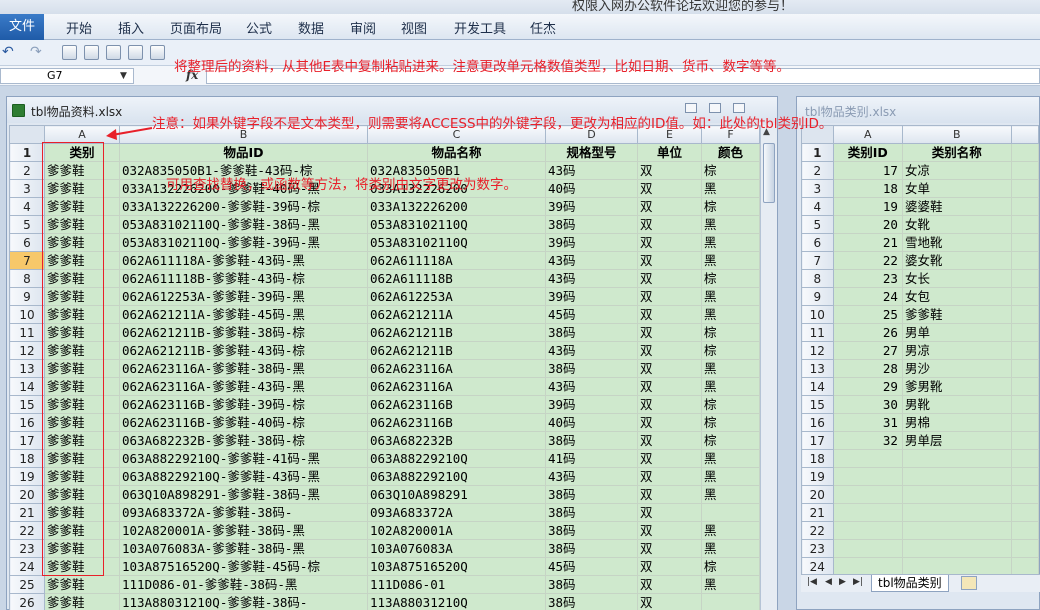 This screenshot has width=1040, height=610. What do you see at coordinates (243, 494) in the screenshot?
I see `cell: 063Q10A898291-爹爹鞋-38码-黑` at bounding box center [243, 494].